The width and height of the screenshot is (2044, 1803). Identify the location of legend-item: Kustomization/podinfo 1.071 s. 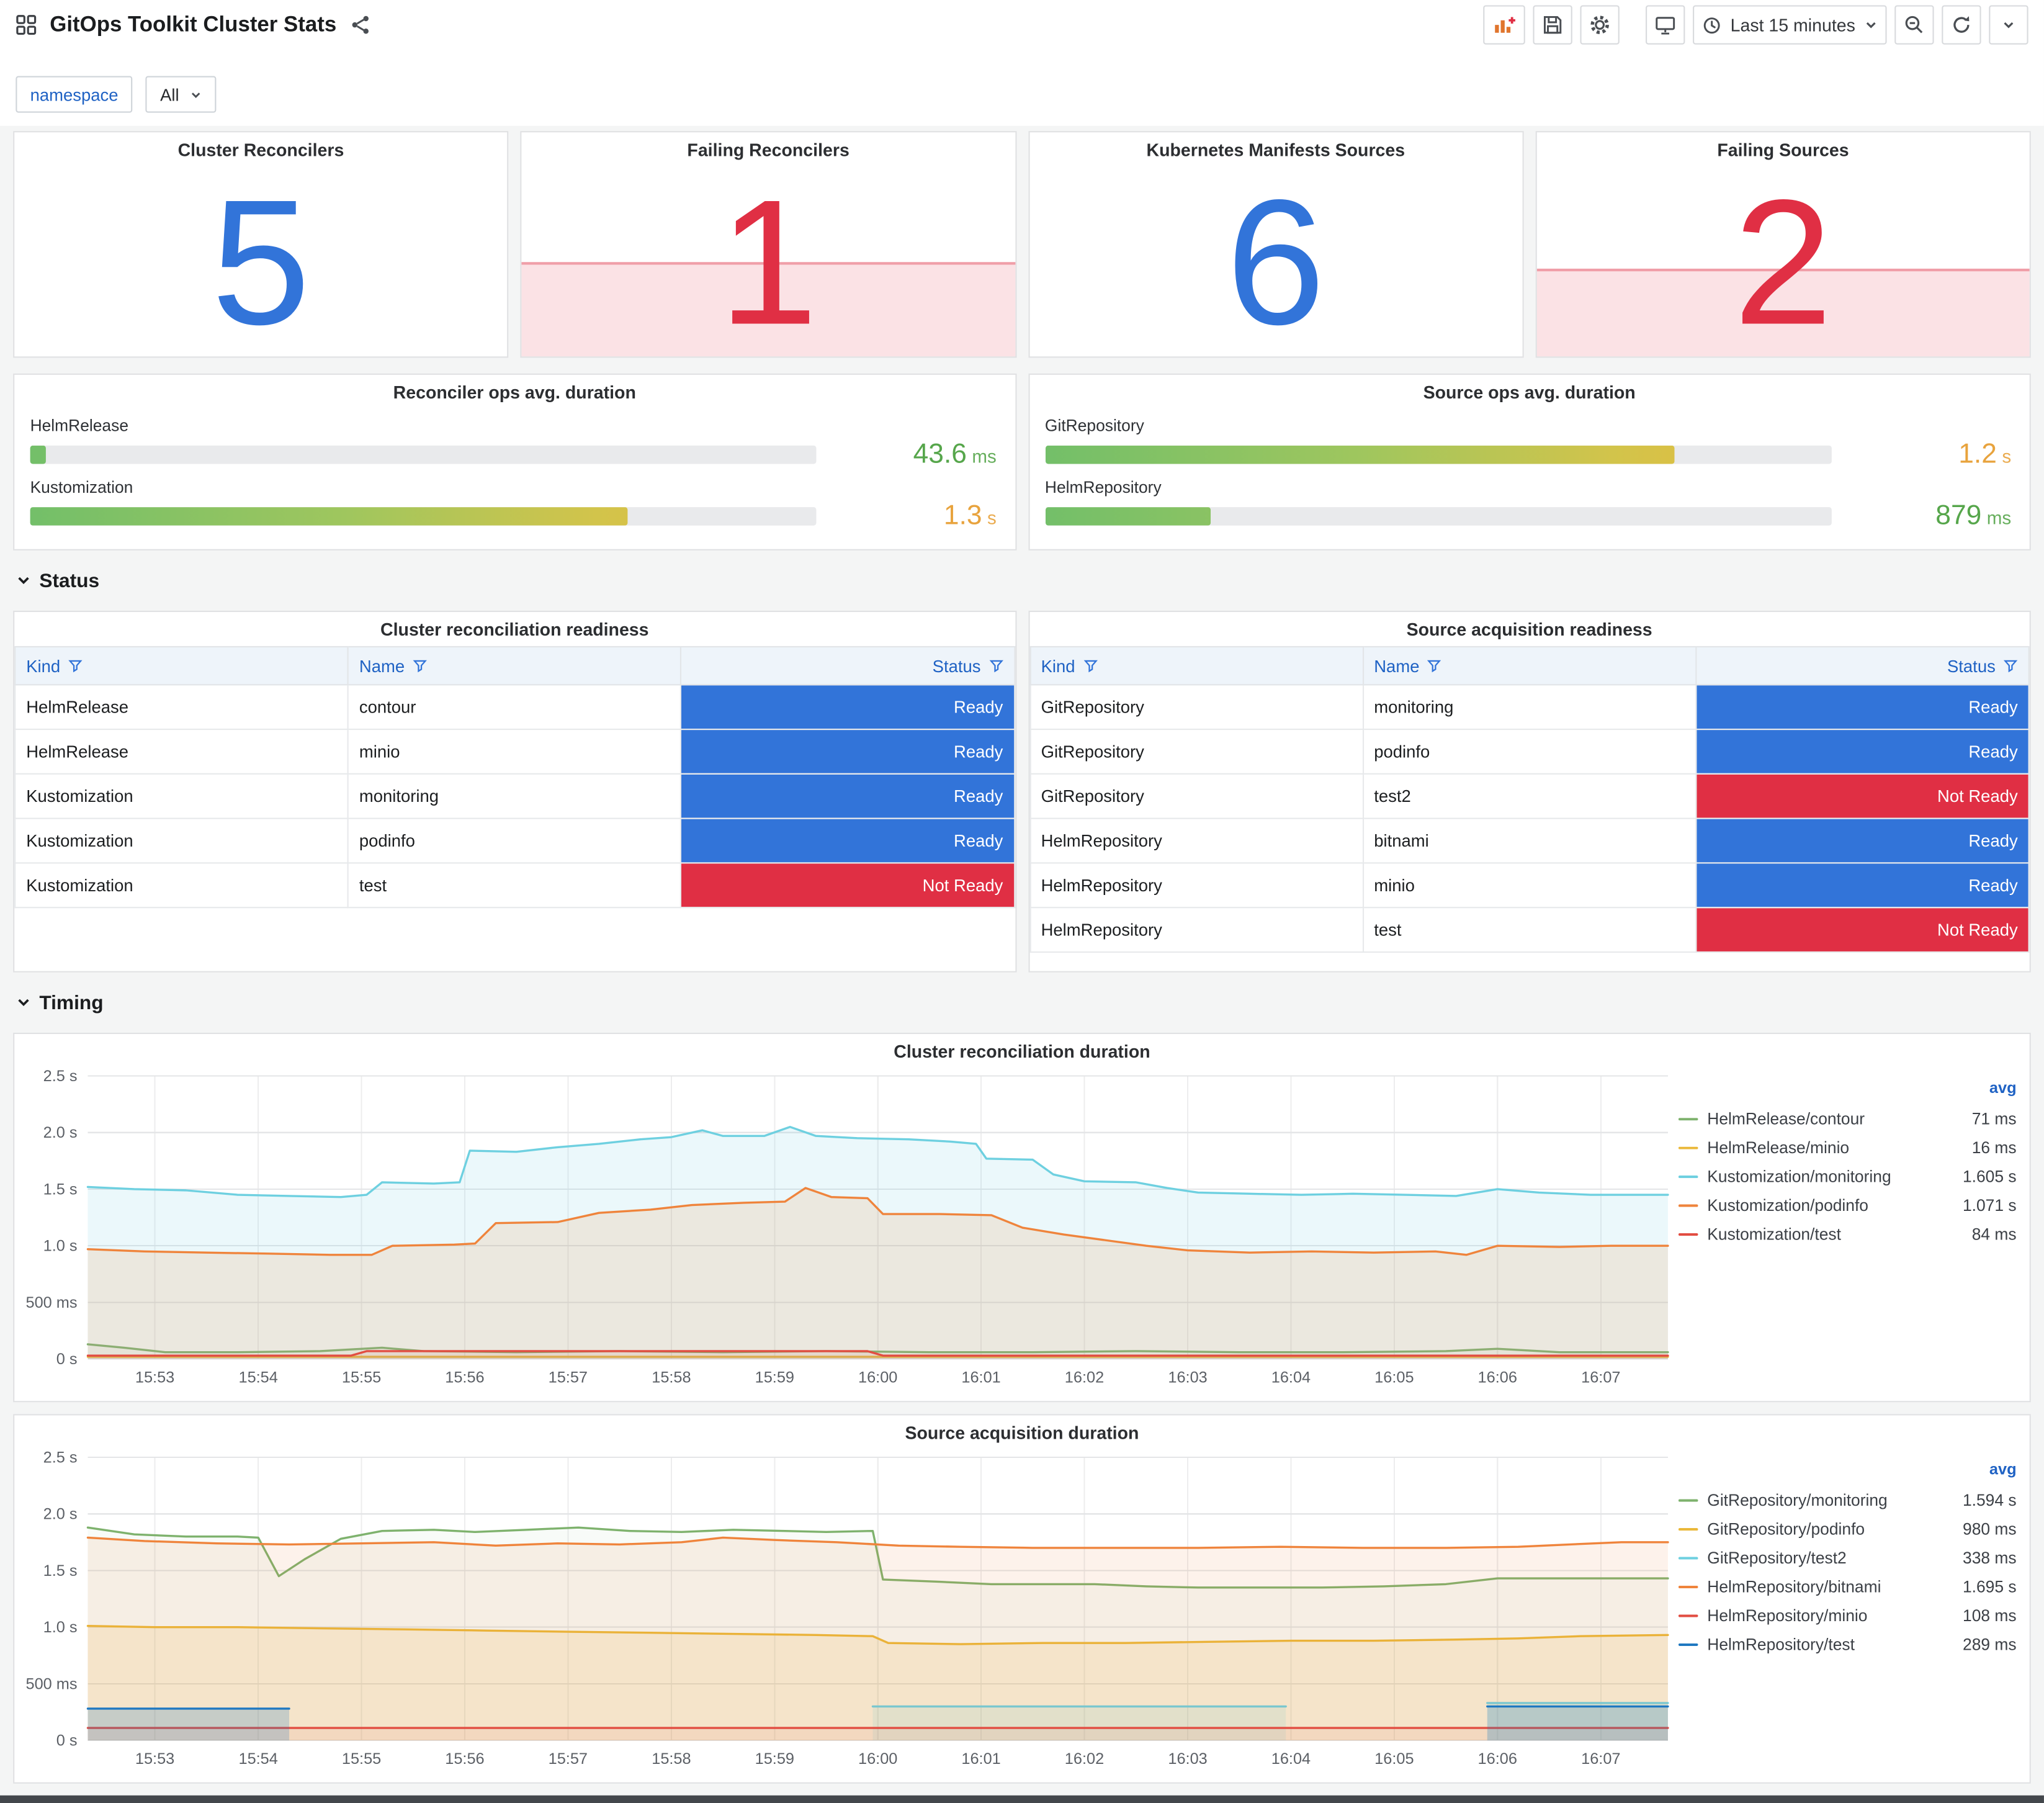
(1847, 1205).